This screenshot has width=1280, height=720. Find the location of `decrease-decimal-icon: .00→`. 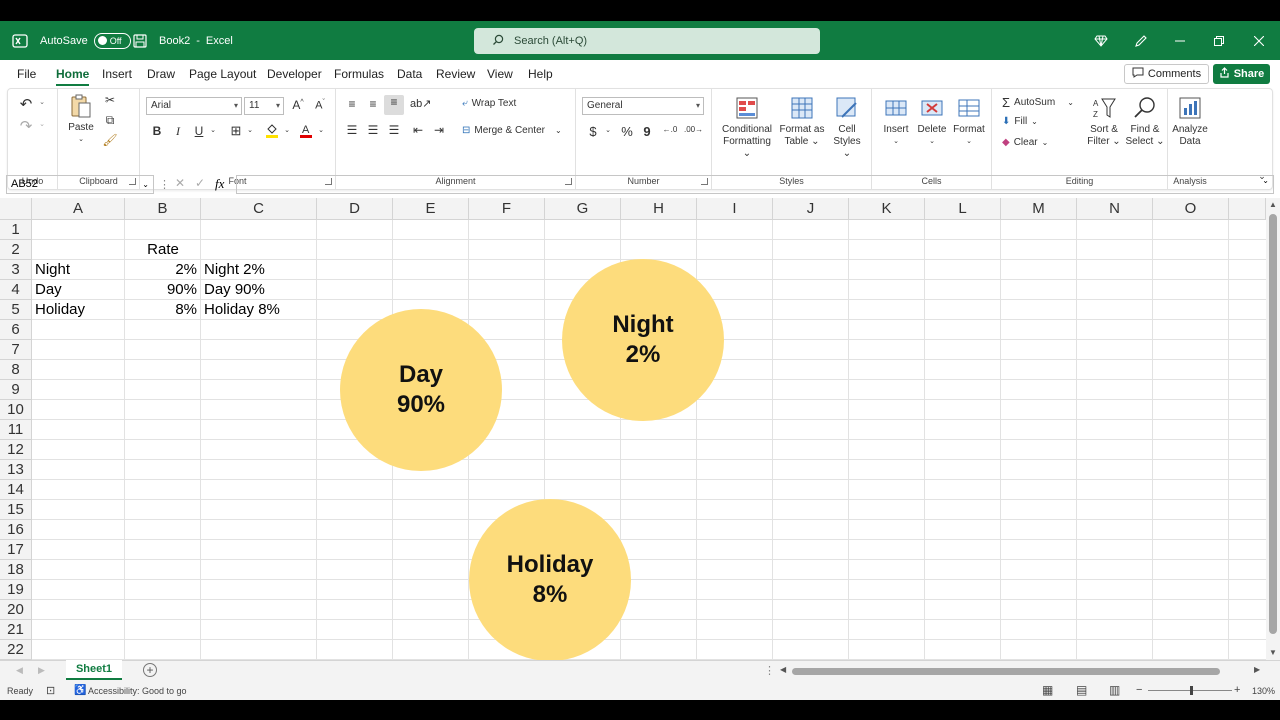

decrease-decimal-icon: .00→ is located at coordinates (693, 129).